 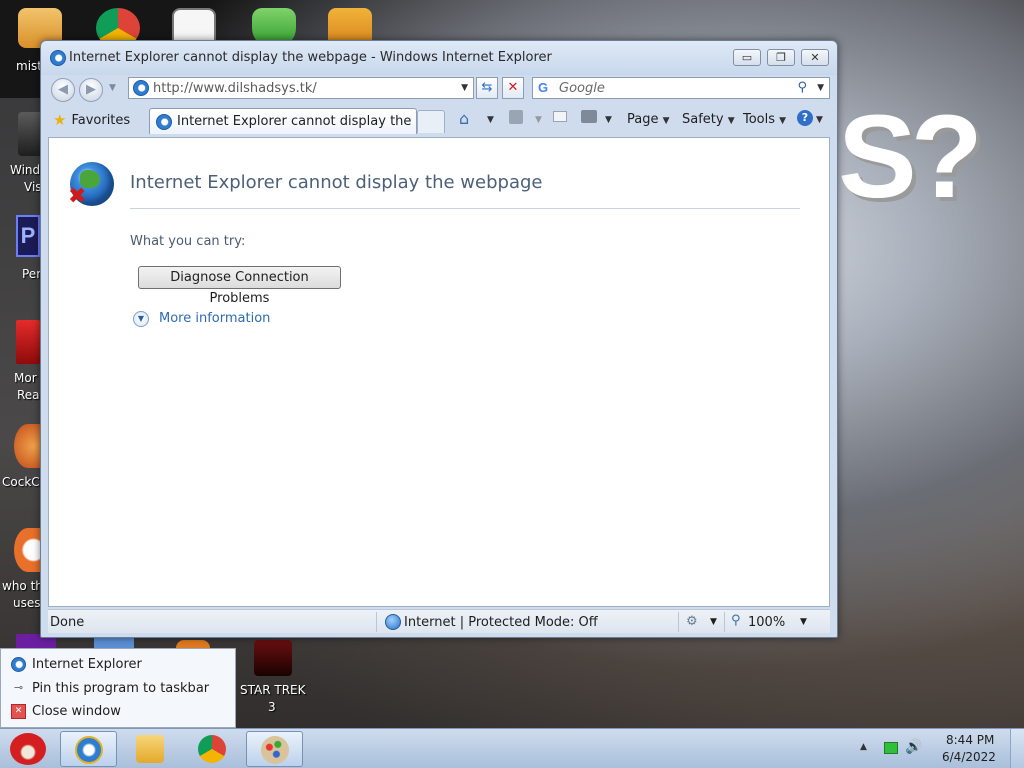 What do you see at coordinates (891, 748) in the screenshot?
I see `network-icon` at bounding box center [891, 748].